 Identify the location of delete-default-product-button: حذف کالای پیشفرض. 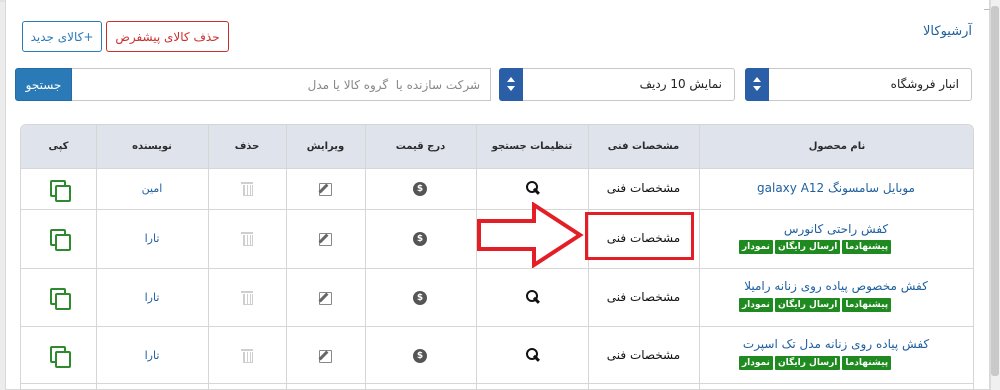
(167, 36).